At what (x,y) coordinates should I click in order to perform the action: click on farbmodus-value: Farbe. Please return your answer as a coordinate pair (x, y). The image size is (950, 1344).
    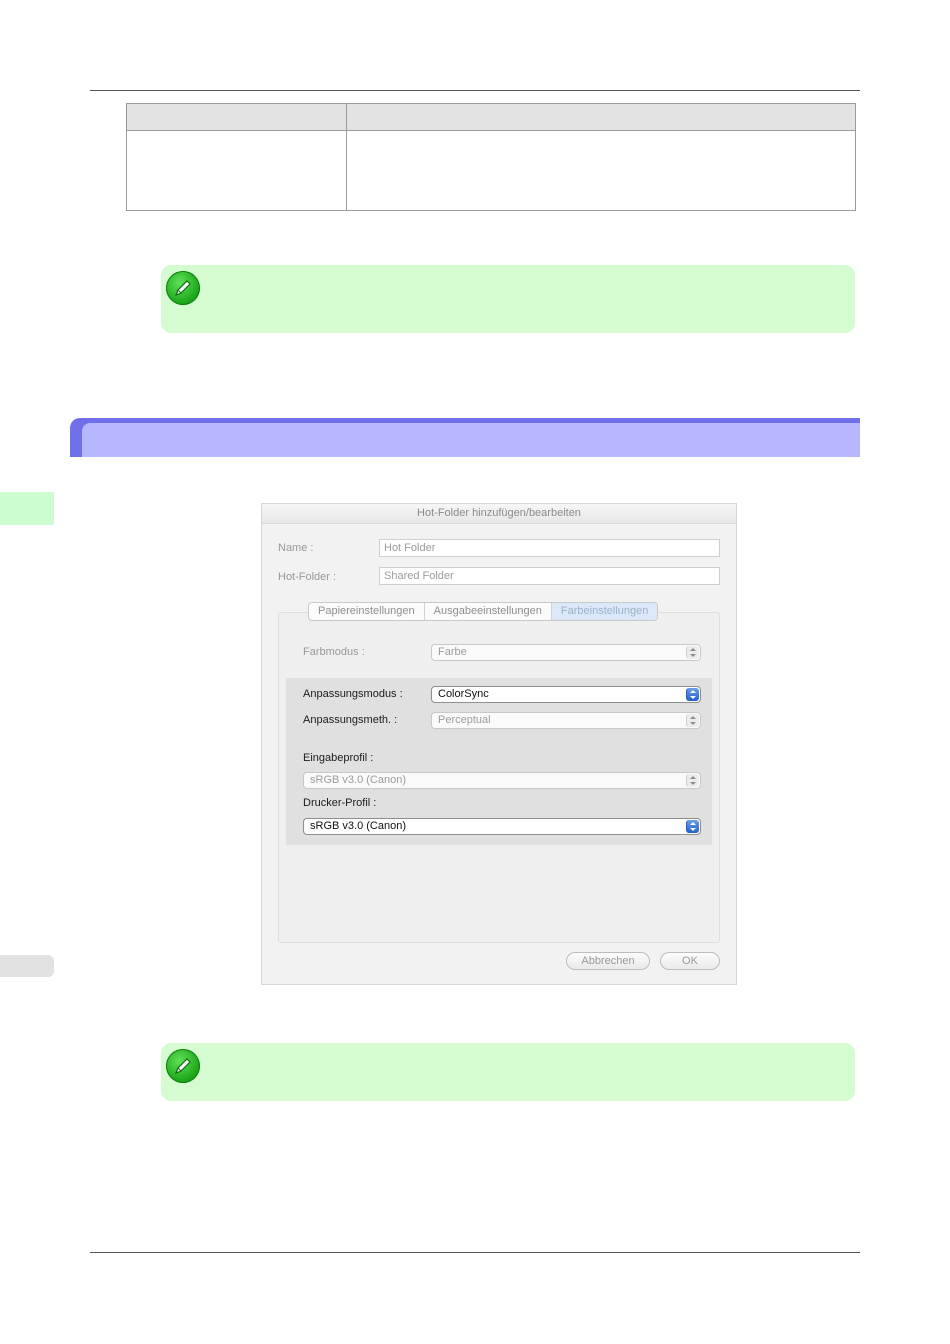
    Looking at the image, I should click on (452, 652).